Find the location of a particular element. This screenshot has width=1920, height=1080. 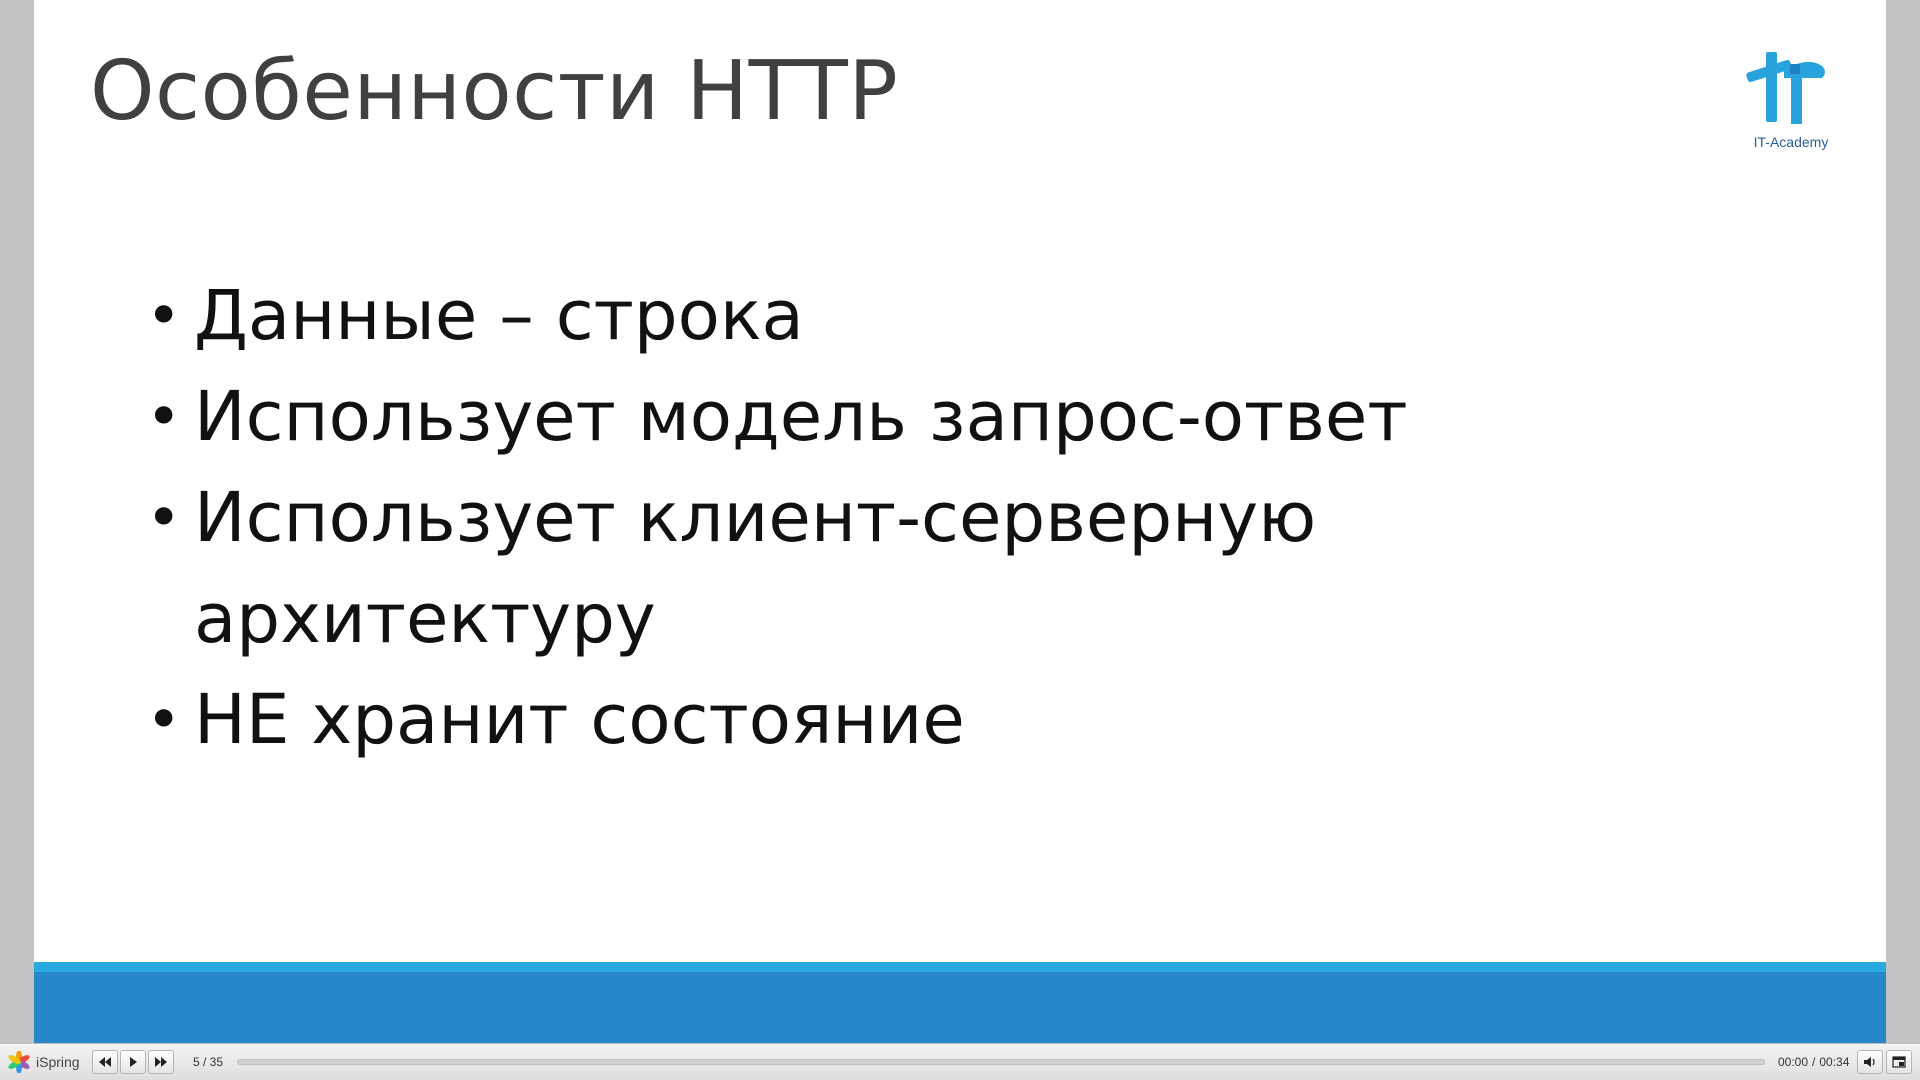

player-control-bar: iSpring 5 / 35 00:00/00:34 is located at coordinates (960, 1061).